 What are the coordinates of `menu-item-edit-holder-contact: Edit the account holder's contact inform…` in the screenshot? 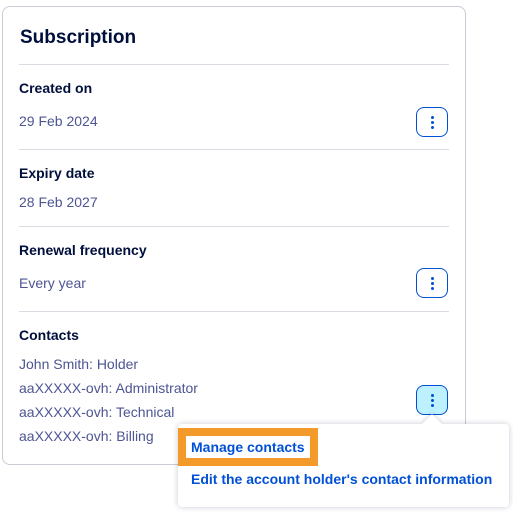 It's located at (341, 479).